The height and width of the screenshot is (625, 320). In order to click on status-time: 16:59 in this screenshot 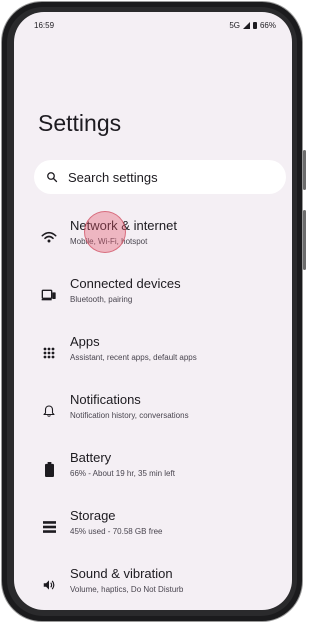, I will do `click(44, 25)`.